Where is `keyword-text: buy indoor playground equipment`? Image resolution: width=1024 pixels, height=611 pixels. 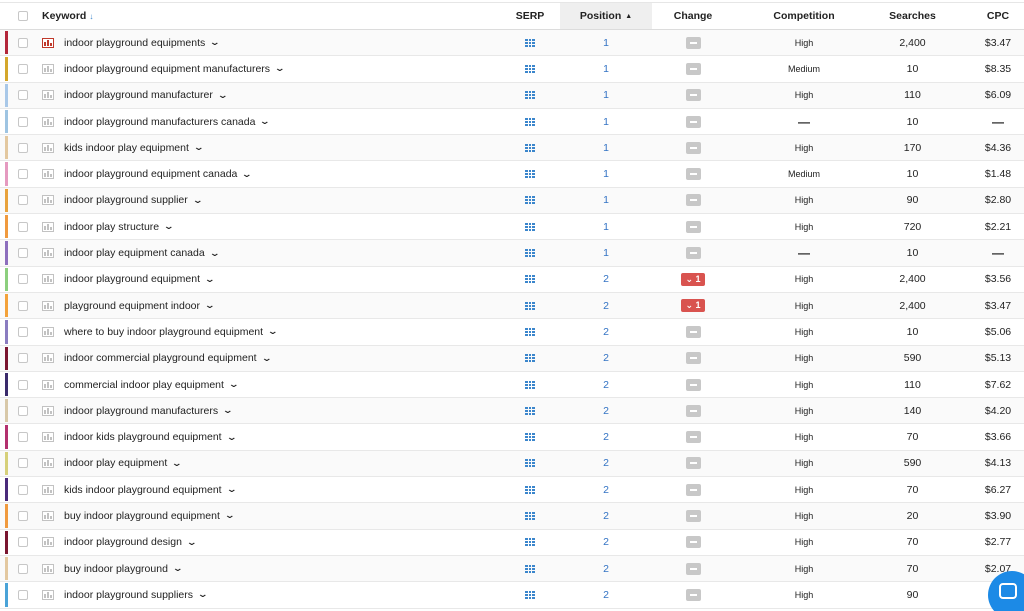 keyword-text: buy indoor playground equipment is located at coordinates (142, 516).